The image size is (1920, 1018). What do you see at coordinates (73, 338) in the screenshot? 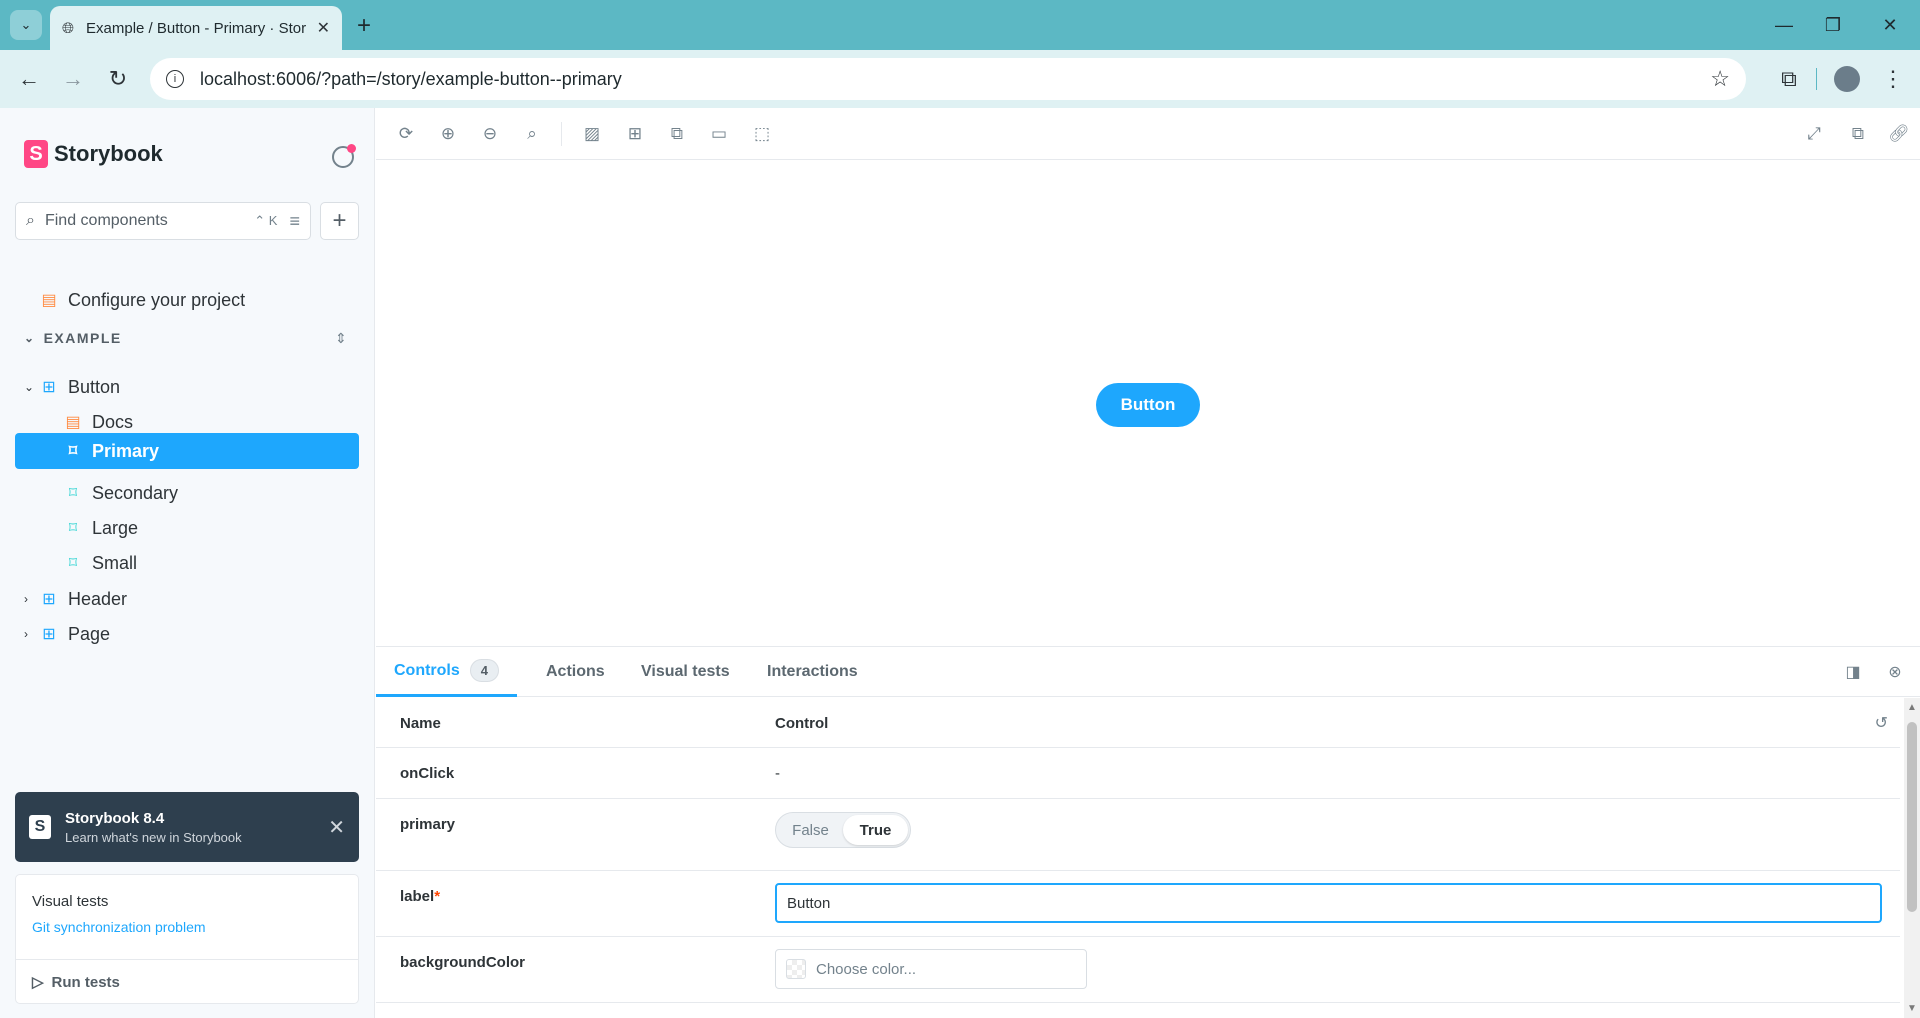
I see `section-header-example: ⌄ EXAMPLE` at bounding box center [73, 338].